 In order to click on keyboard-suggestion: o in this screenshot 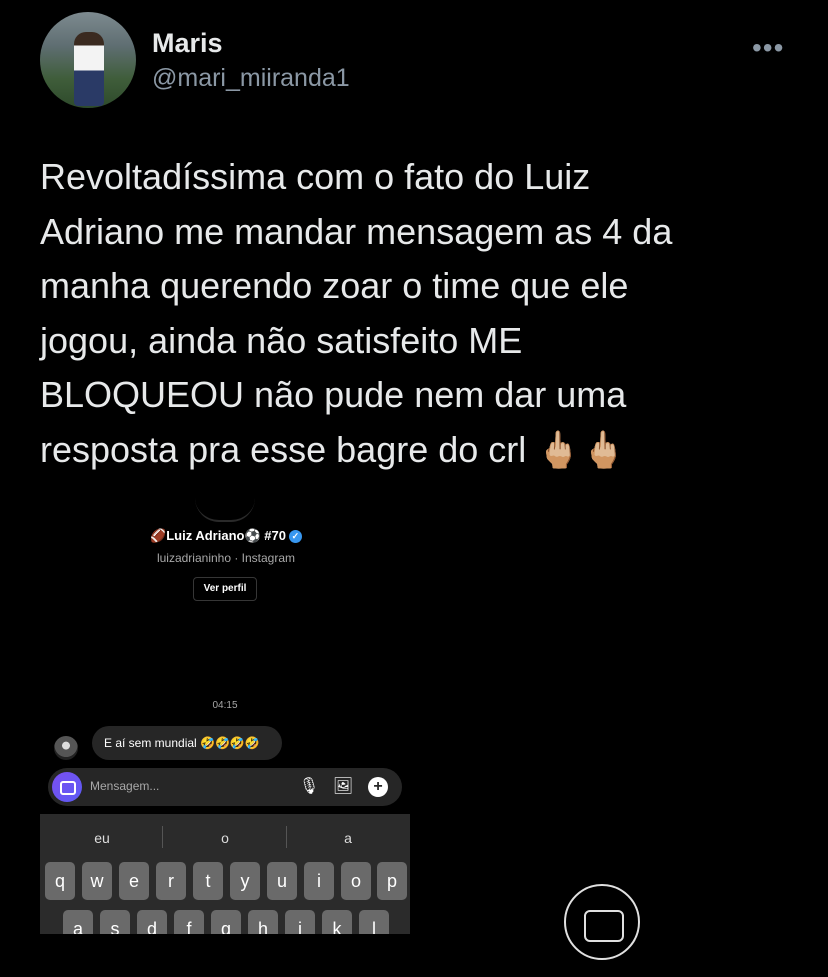, I will do `click(225, 838)`.